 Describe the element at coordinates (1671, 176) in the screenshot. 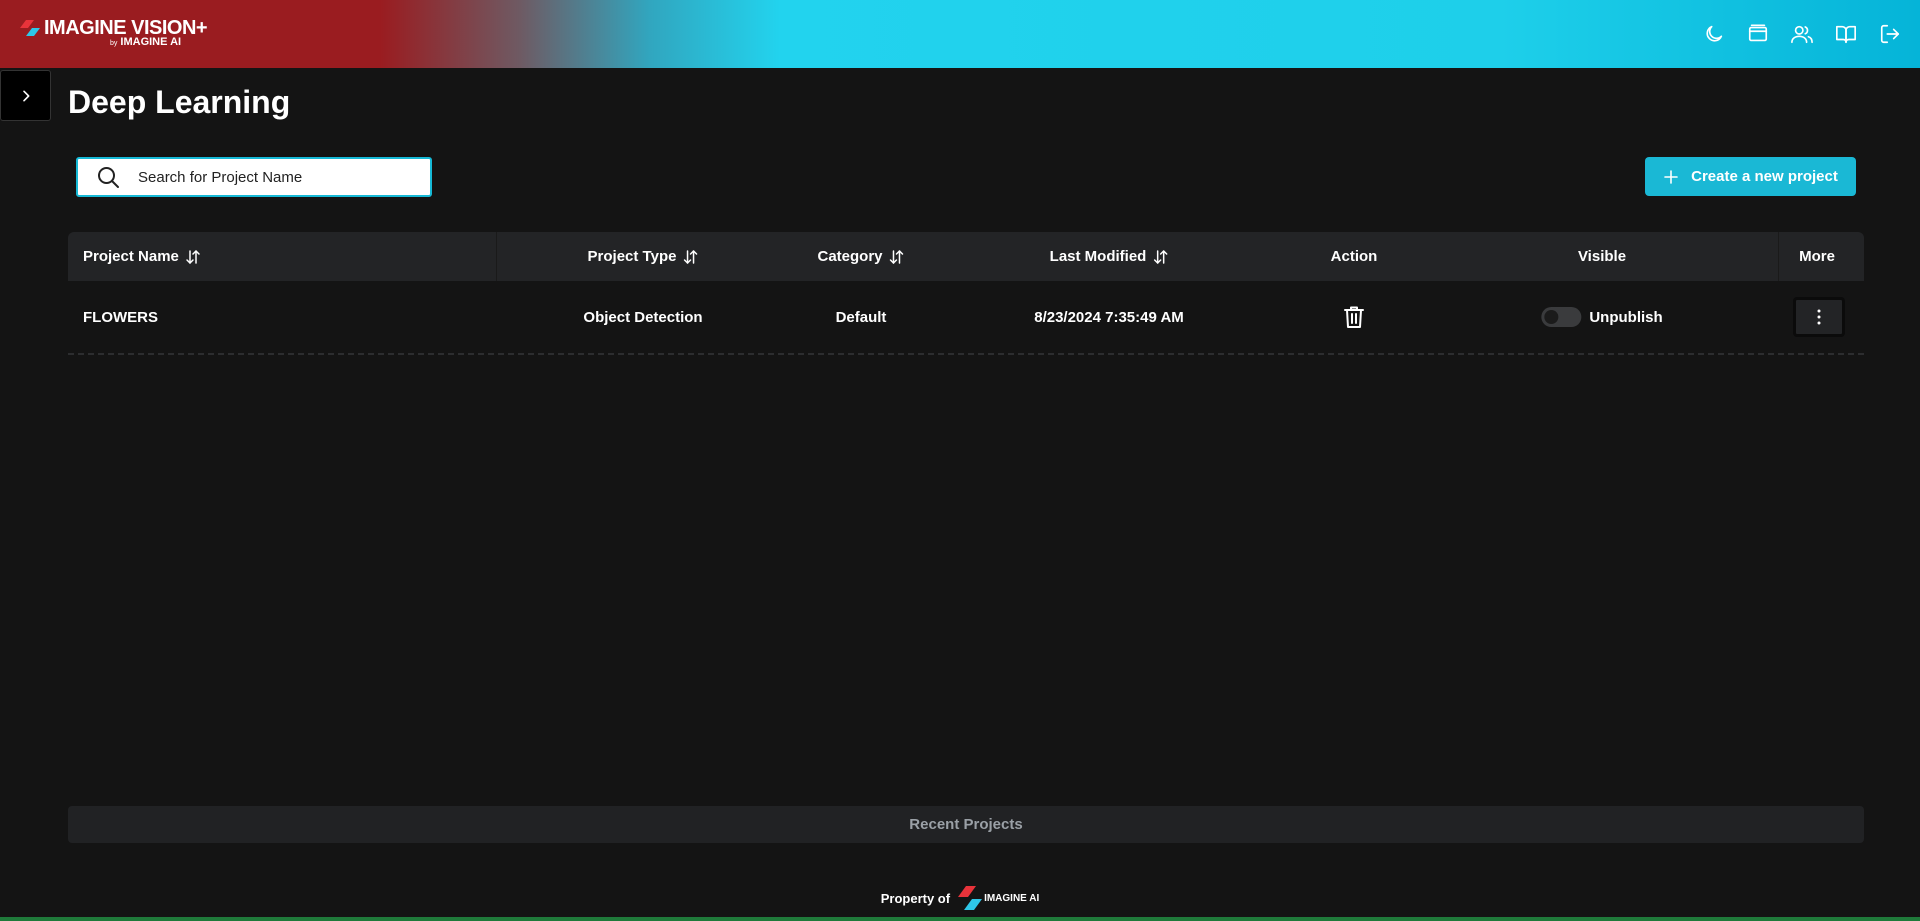

I see `plus-icon` at that location.